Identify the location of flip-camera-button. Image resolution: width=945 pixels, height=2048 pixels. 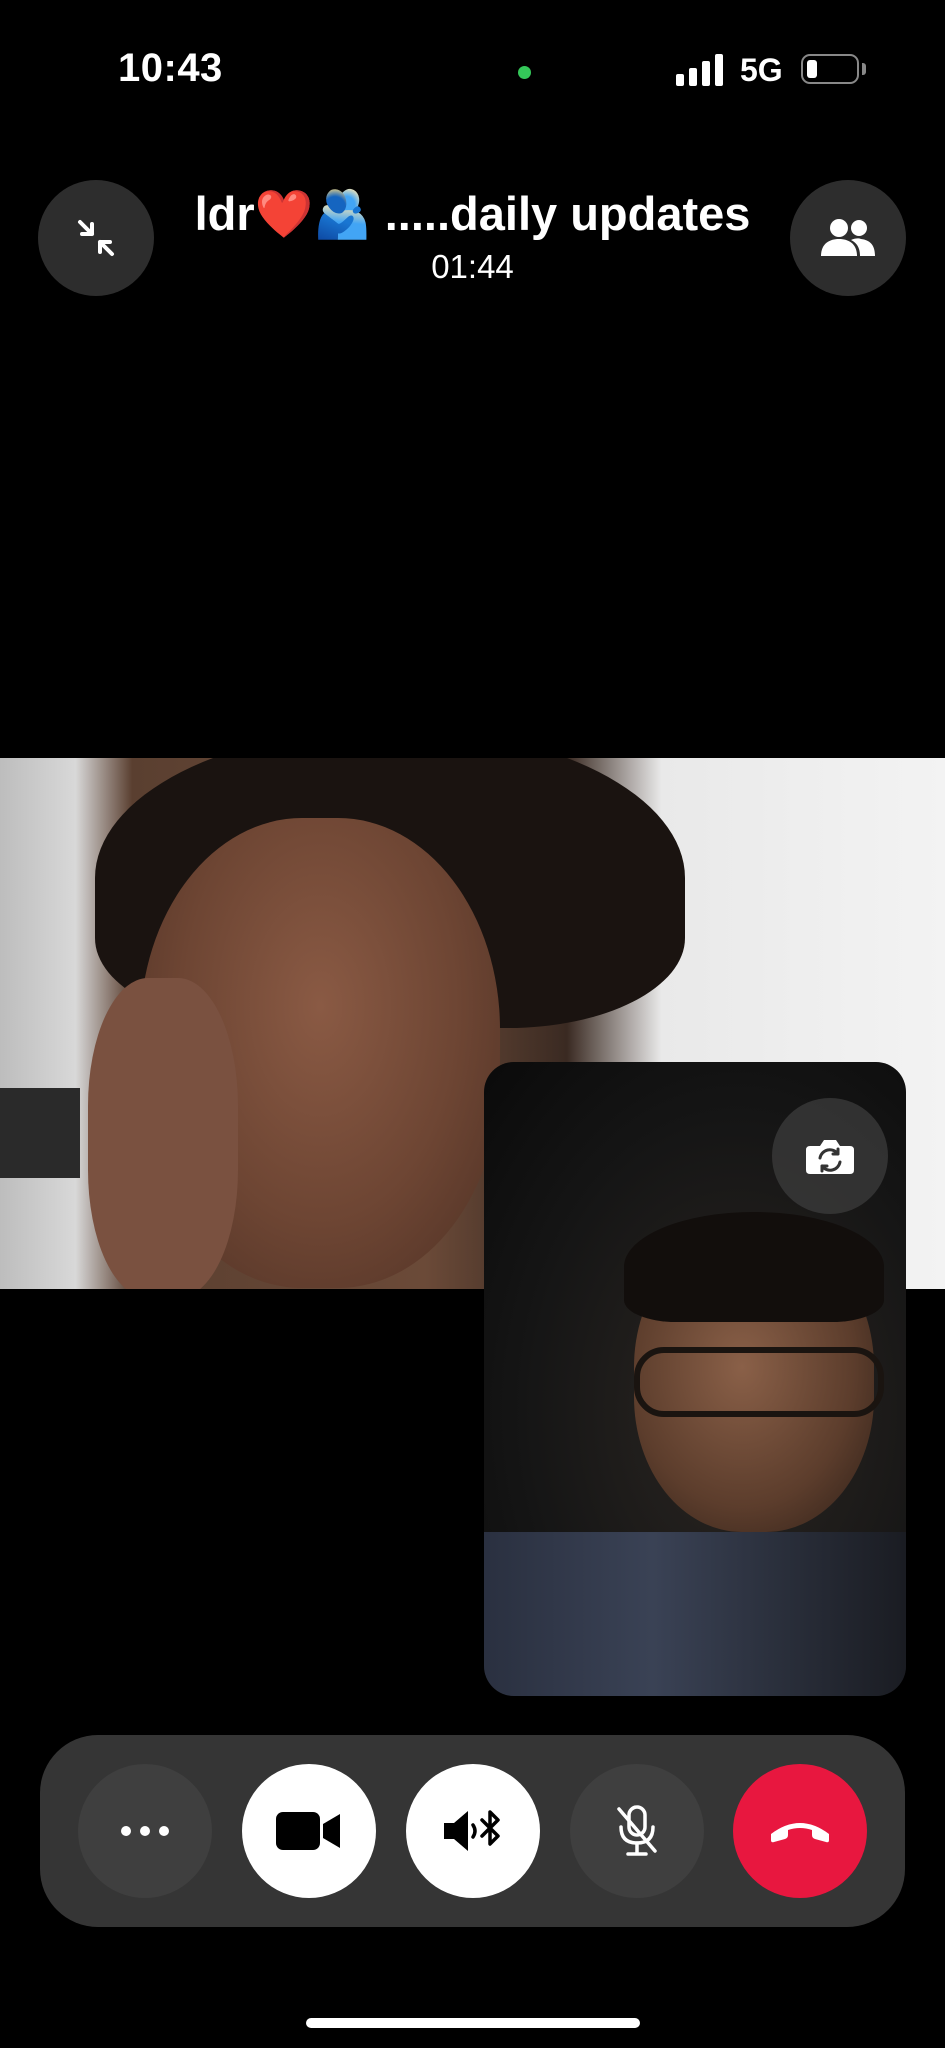
(830, 1156).